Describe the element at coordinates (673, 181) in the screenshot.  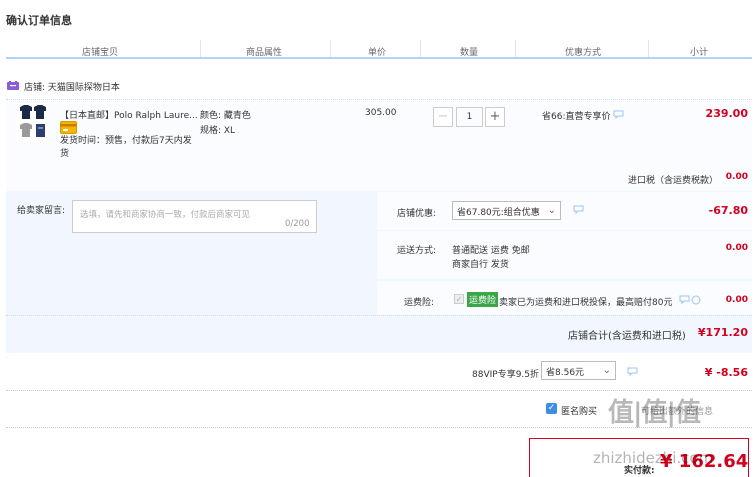
I see `import-tax-label: 进口税（含运费税款）` at that location.